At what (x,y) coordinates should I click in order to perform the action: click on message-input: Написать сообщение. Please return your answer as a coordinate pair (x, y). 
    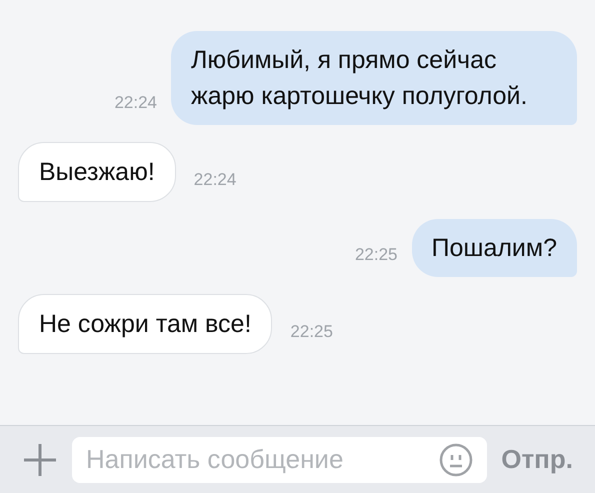
    Looking at the image, I should click on (280, 459).